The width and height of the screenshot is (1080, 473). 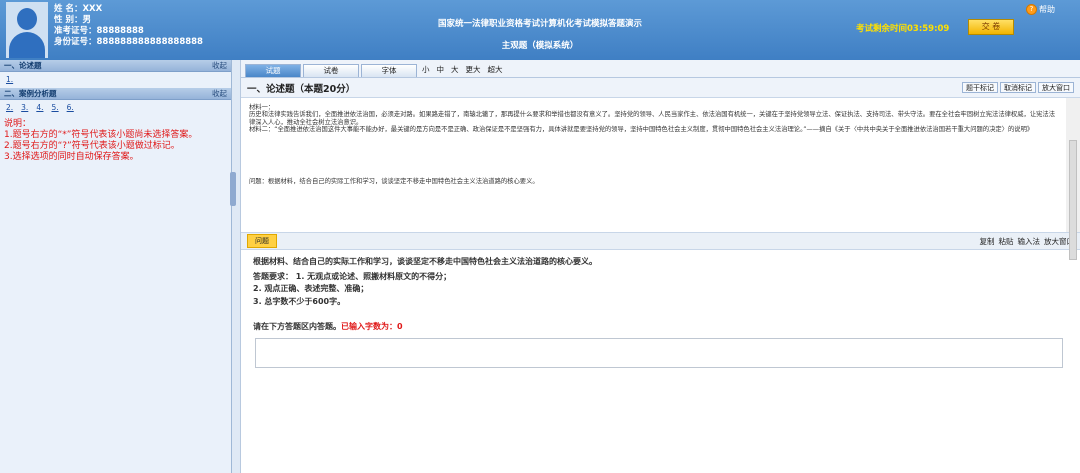 What do you see at coordinates (219, 65) in the screenshot?
I see `collapse-essay-button: 收起` at bounding box center [219, 65].